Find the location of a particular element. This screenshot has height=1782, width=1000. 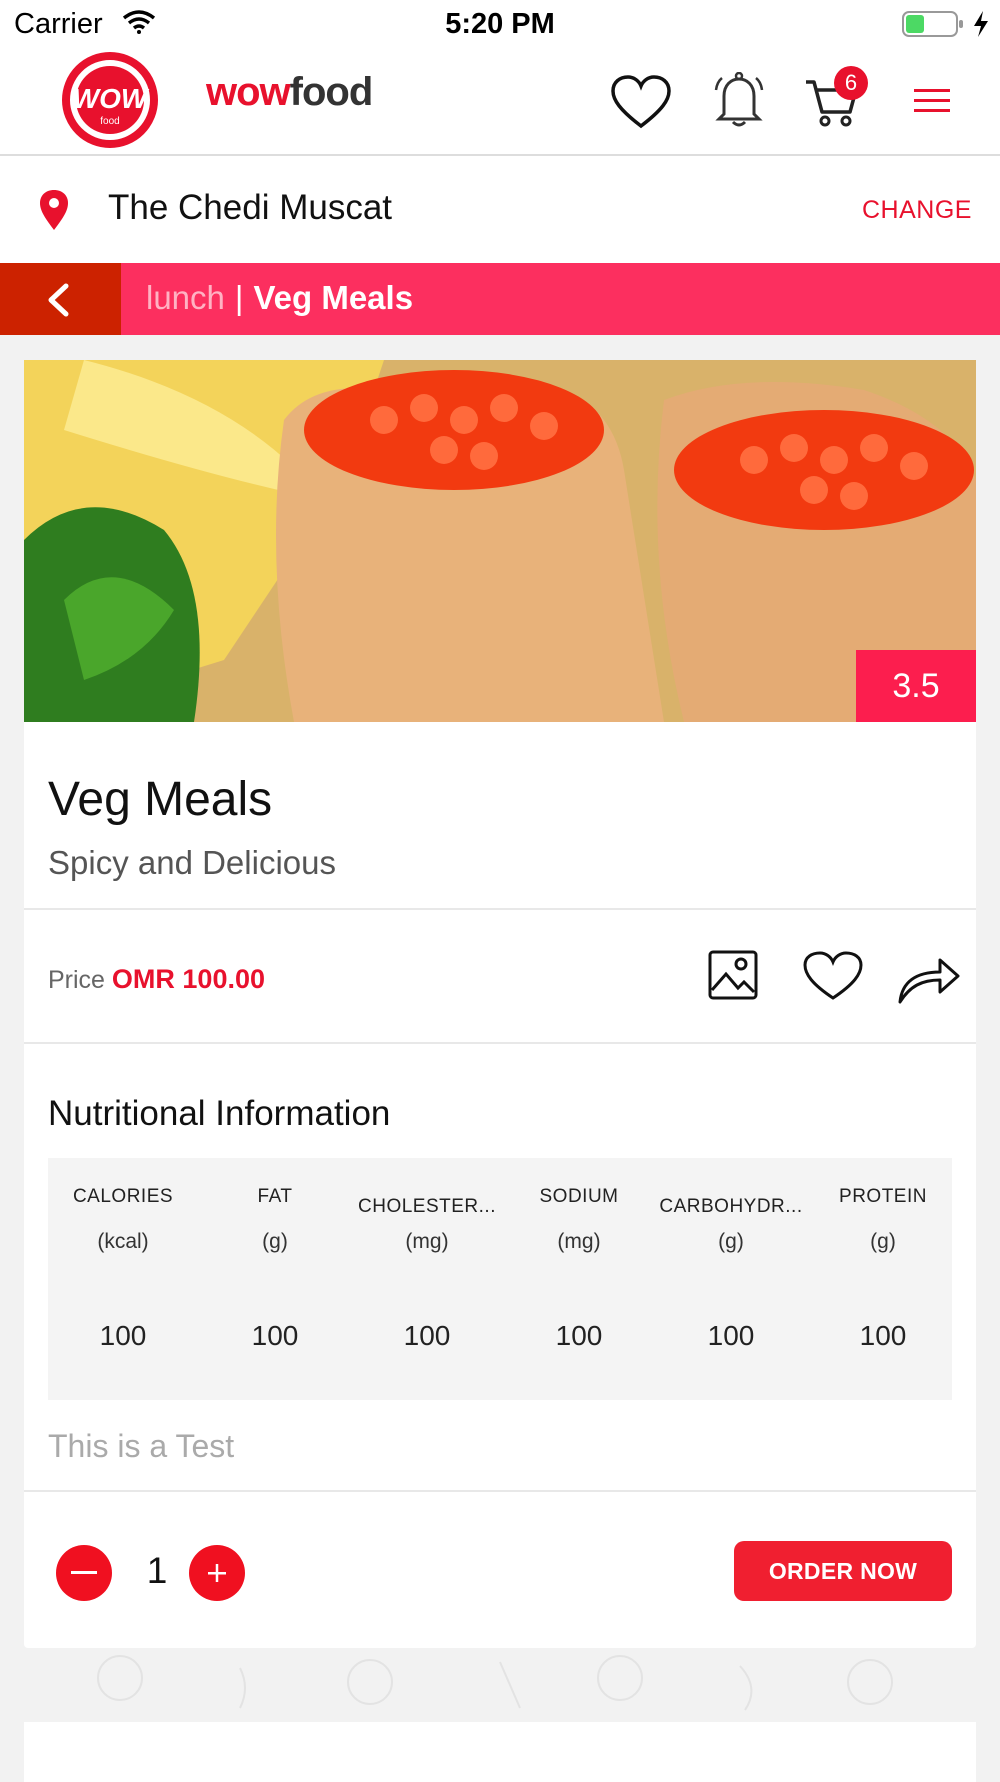

svg-text: WOW is located at coordinates (111, 98).